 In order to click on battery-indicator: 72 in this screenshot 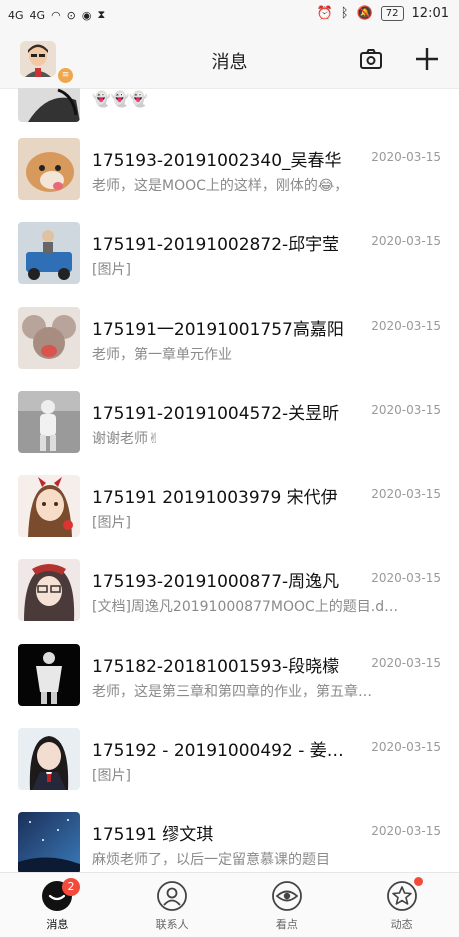, I will do `click(392, 13)`.